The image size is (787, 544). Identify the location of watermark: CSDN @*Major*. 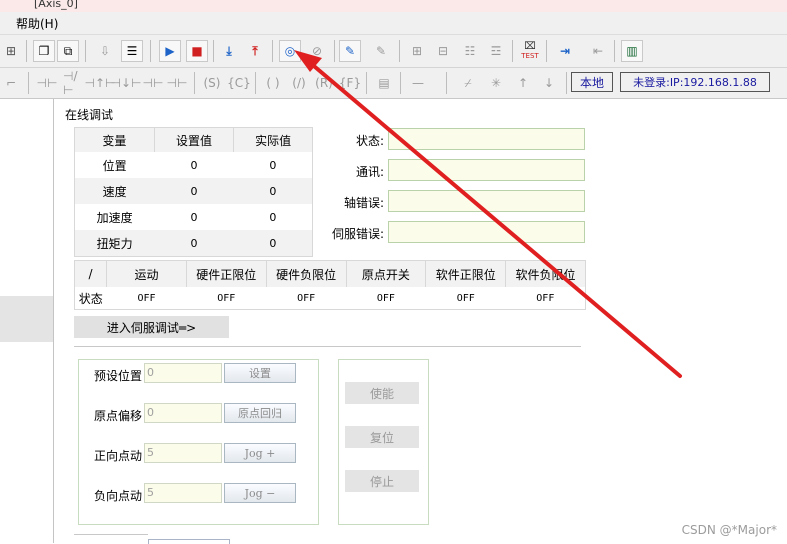
(729, 530).